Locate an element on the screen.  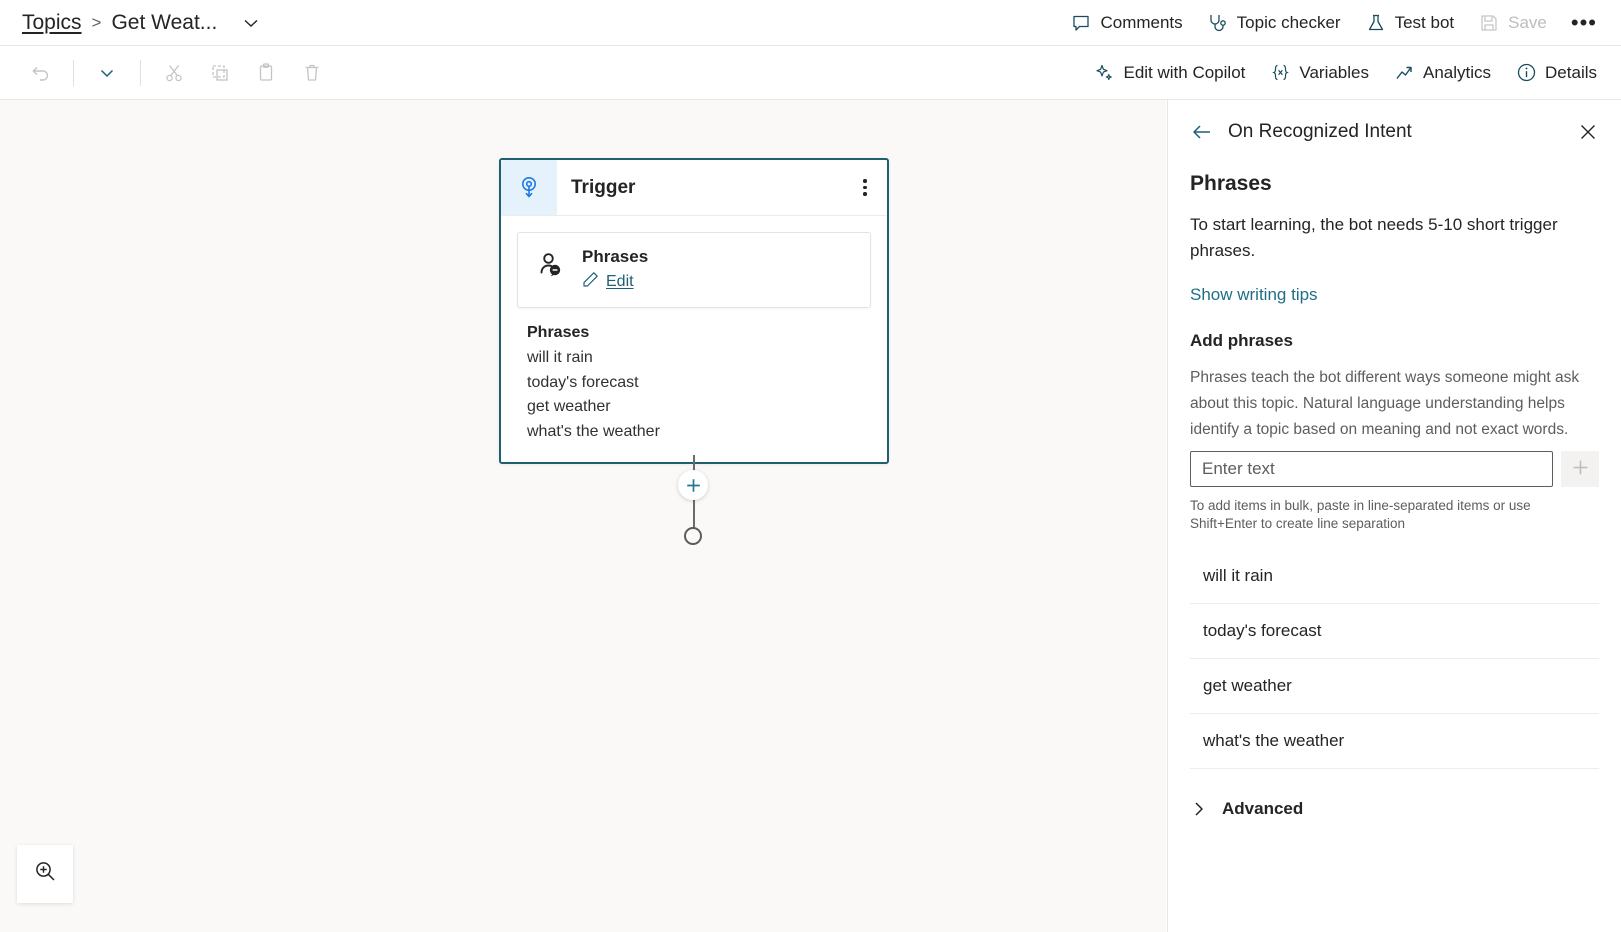
top-bar-actions: Comments Topic checker Test bot Save ••• is located at coordinates (1333, 23).